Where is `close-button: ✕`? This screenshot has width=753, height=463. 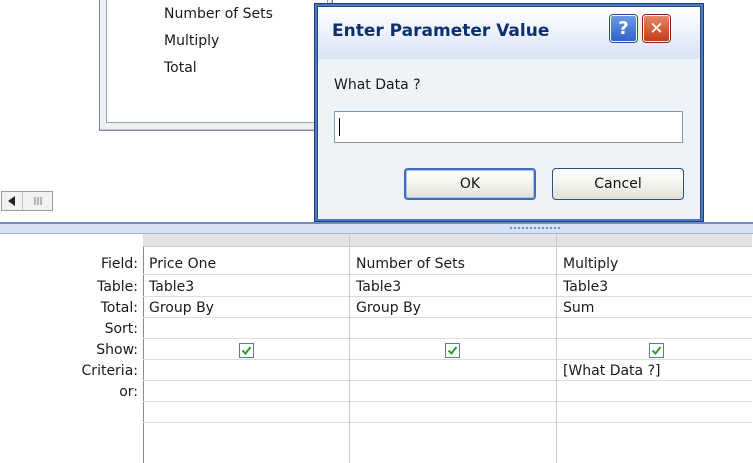 close-button: ✕ is located at coordinates (656, 28).